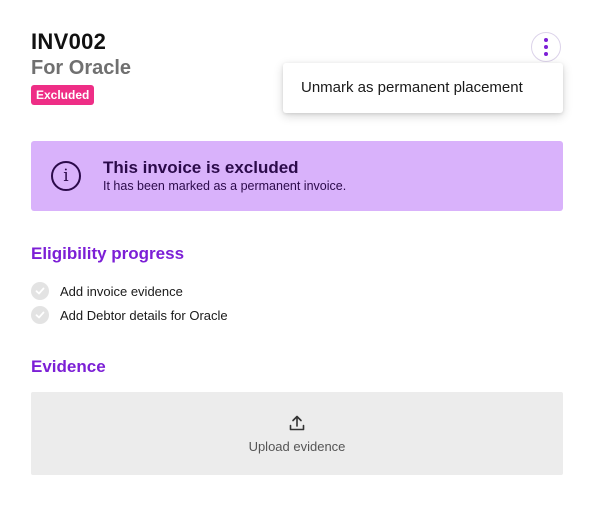 This screenshot has height=506, width=595. What do you see at coordinates (297, 446) in the screenshot?
I see `upload-evidence-label: Upload evidence` at bounding box center [297, 446].